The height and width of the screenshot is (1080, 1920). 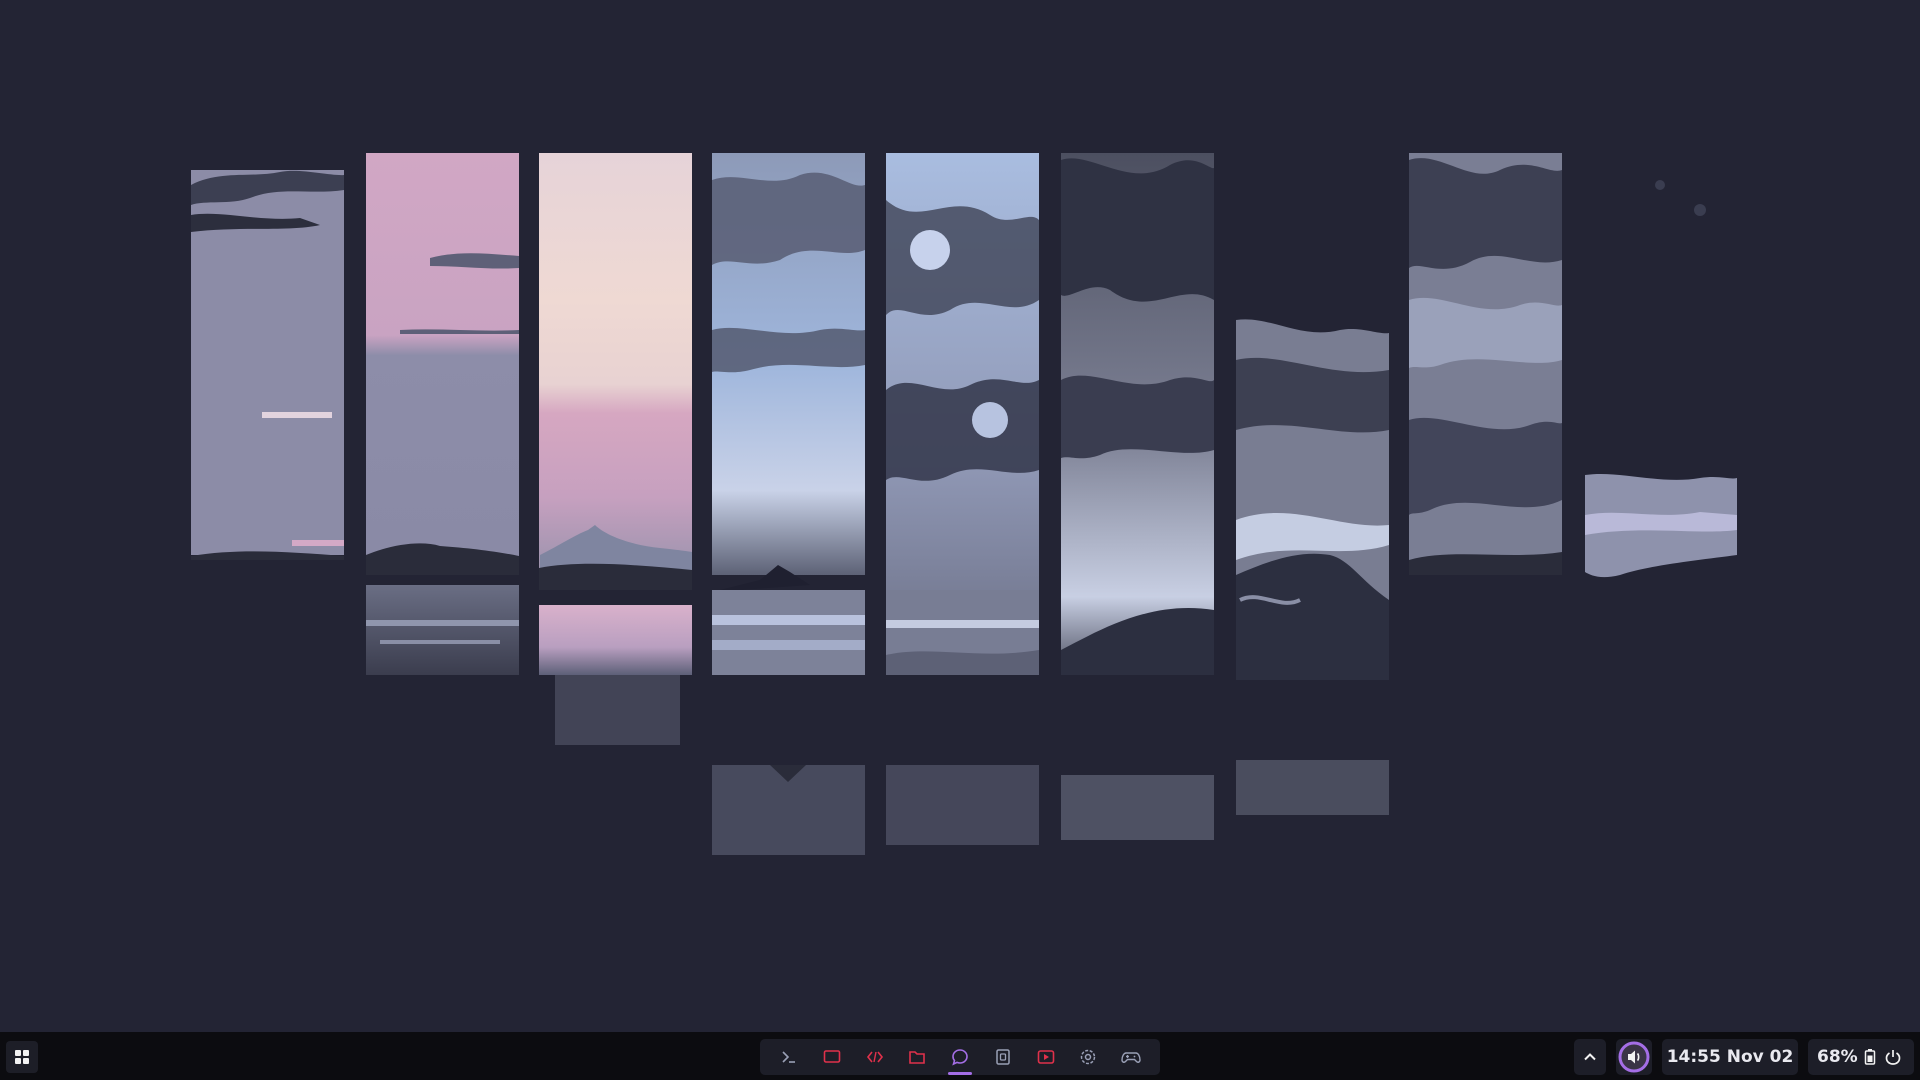 What do you see at coordinates (1837, 1057) in the screenshot?
I see `battery-percentage: 68%` at bounding box center [1837, 1057].